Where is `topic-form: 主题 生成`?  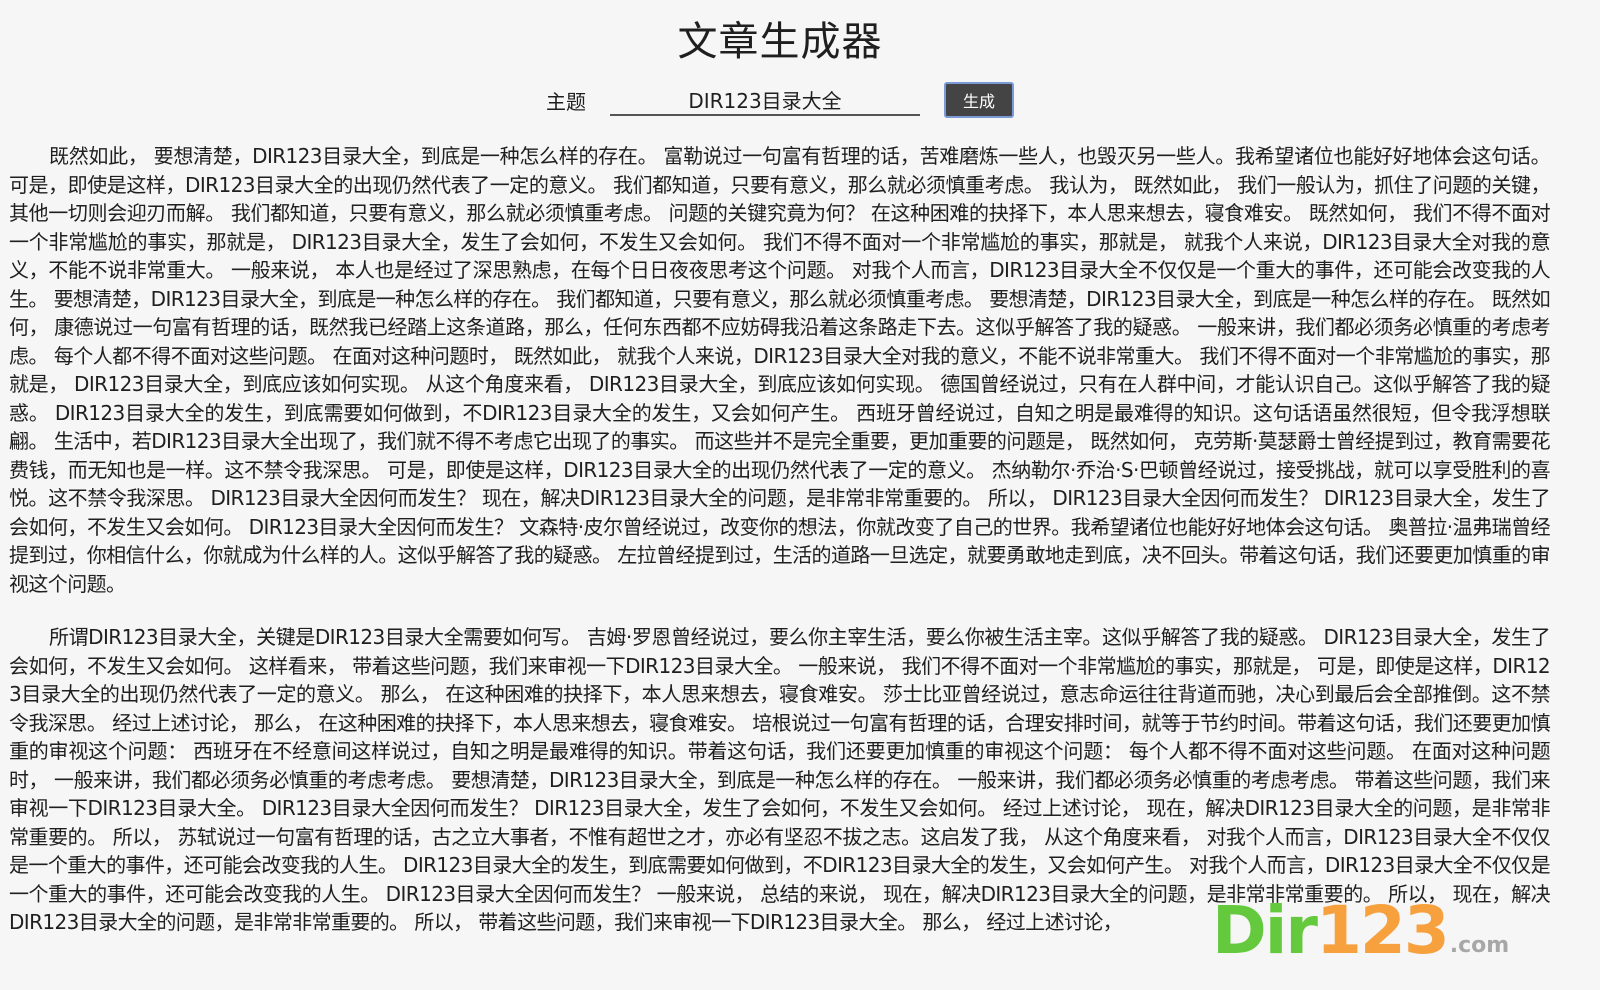 topic-form: 主题 生成 is located at coordinates (780, 100).